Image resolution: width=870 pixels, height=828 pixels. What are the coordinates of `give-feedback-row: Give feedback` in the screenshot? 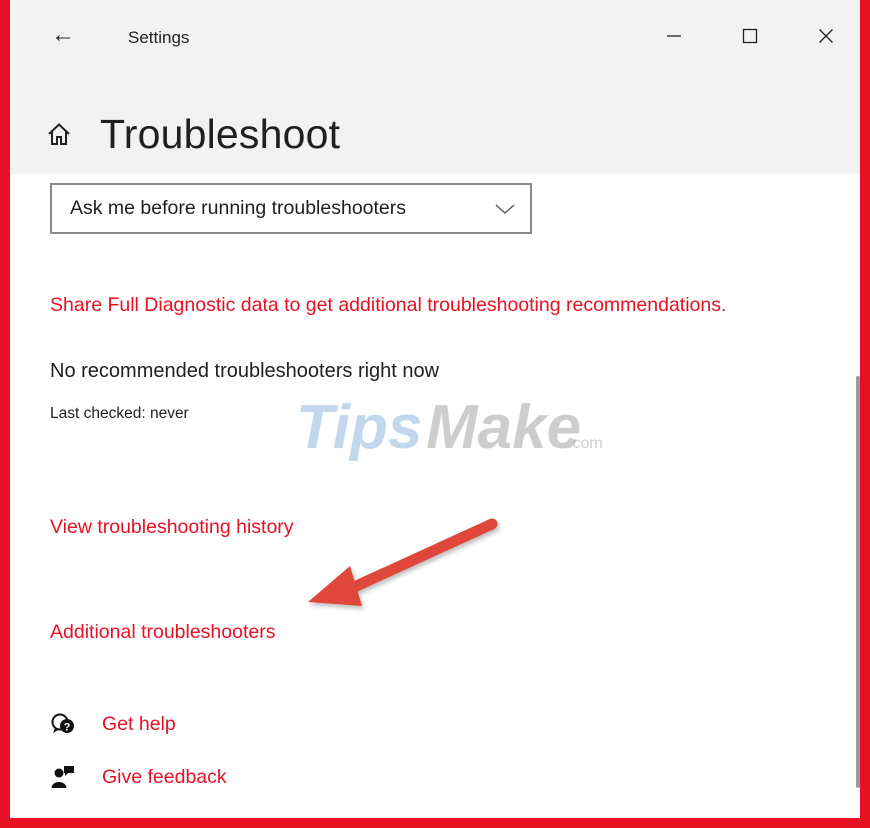 It's located at (137, 777).